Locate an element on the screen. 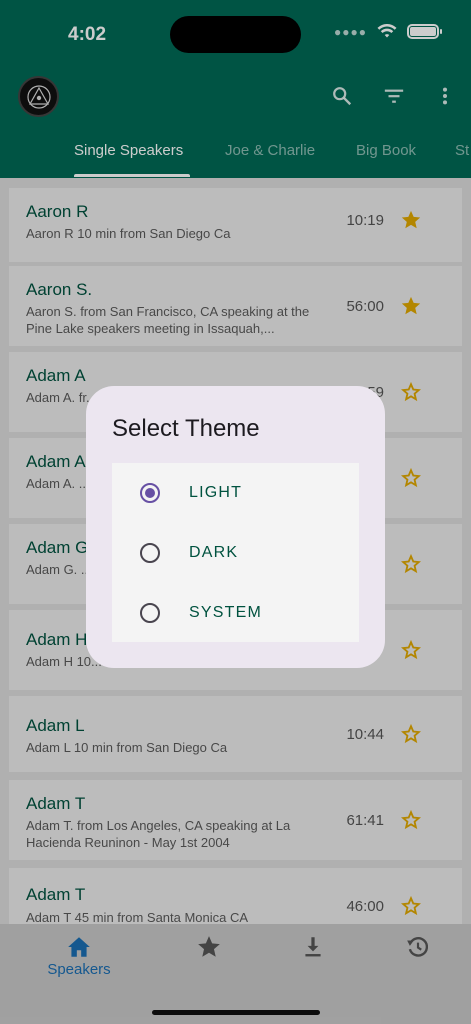 The height and width of the screenshot is (1024, 471). theme-option-dark: DARK is located at coordinates (235, 553).